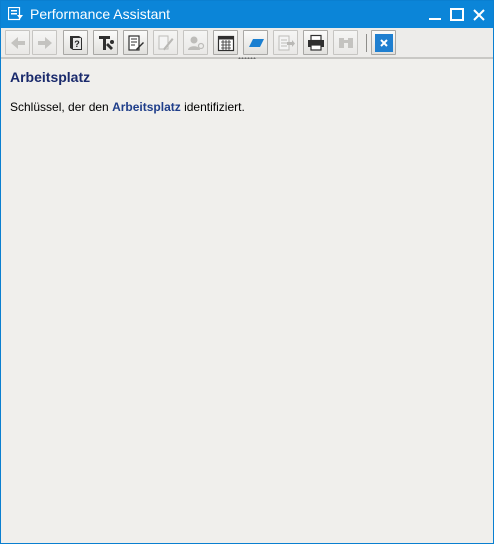  What do you see at coordinates (435, 19) in the screenshot?
I see `minimize-icon` at bounding box center [435, 19].